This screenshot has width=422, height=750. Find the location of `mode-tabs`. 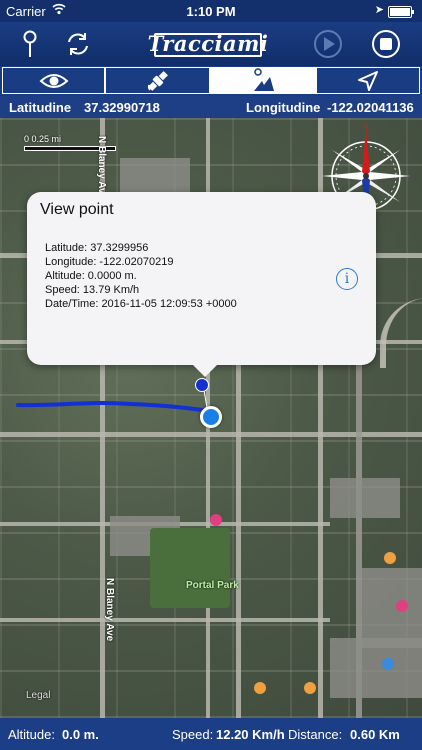

mode-tabs is located at coordinates (211, 81).